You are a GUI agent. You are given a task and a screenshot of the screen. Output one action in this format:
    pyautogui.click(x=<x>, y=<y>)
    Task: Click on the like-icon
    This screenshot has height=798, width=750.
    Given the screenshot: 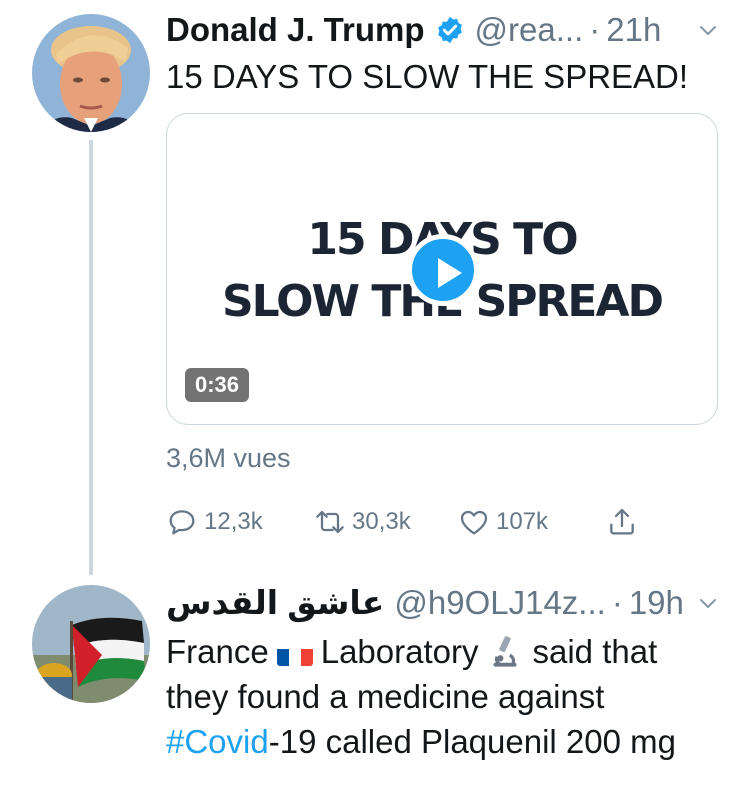 What is the action you would take?
    pyautogui.click(x=474, y=522)
    